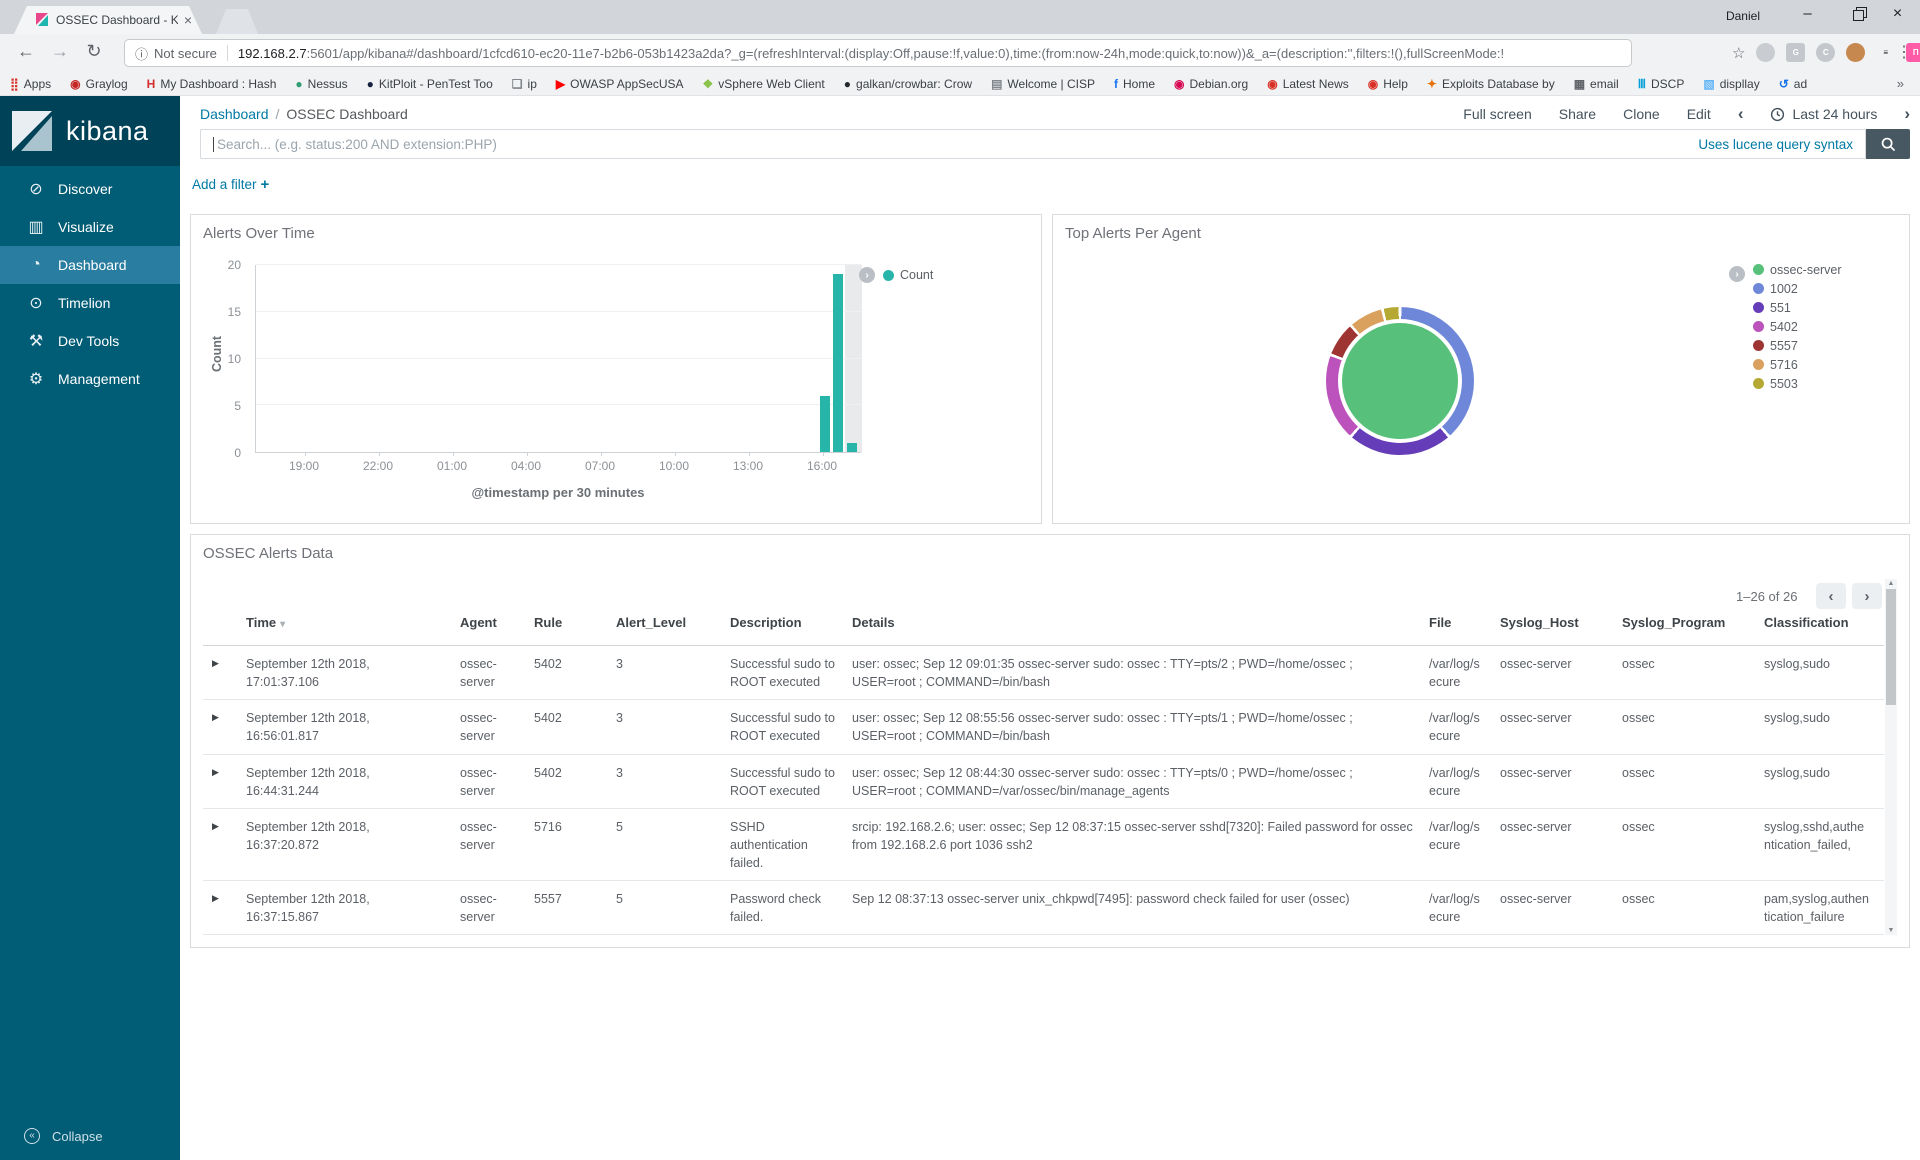 This screenshot has height=1160, width=1920. I want to click on tab-close-icon: ×, so click(188, 20).